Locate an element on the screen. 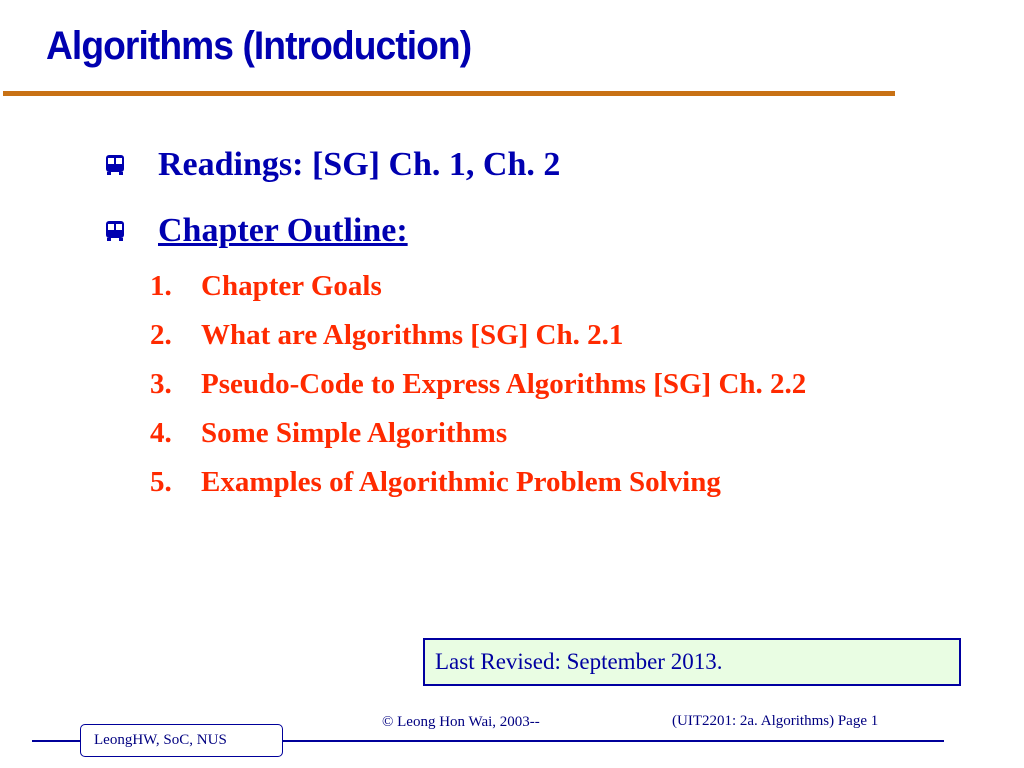 Image resolution: width=1024 pixels, height=768 pixels. outline-text: Examples of Algorithmic Problem Solving is located at coordinates (461, 482).